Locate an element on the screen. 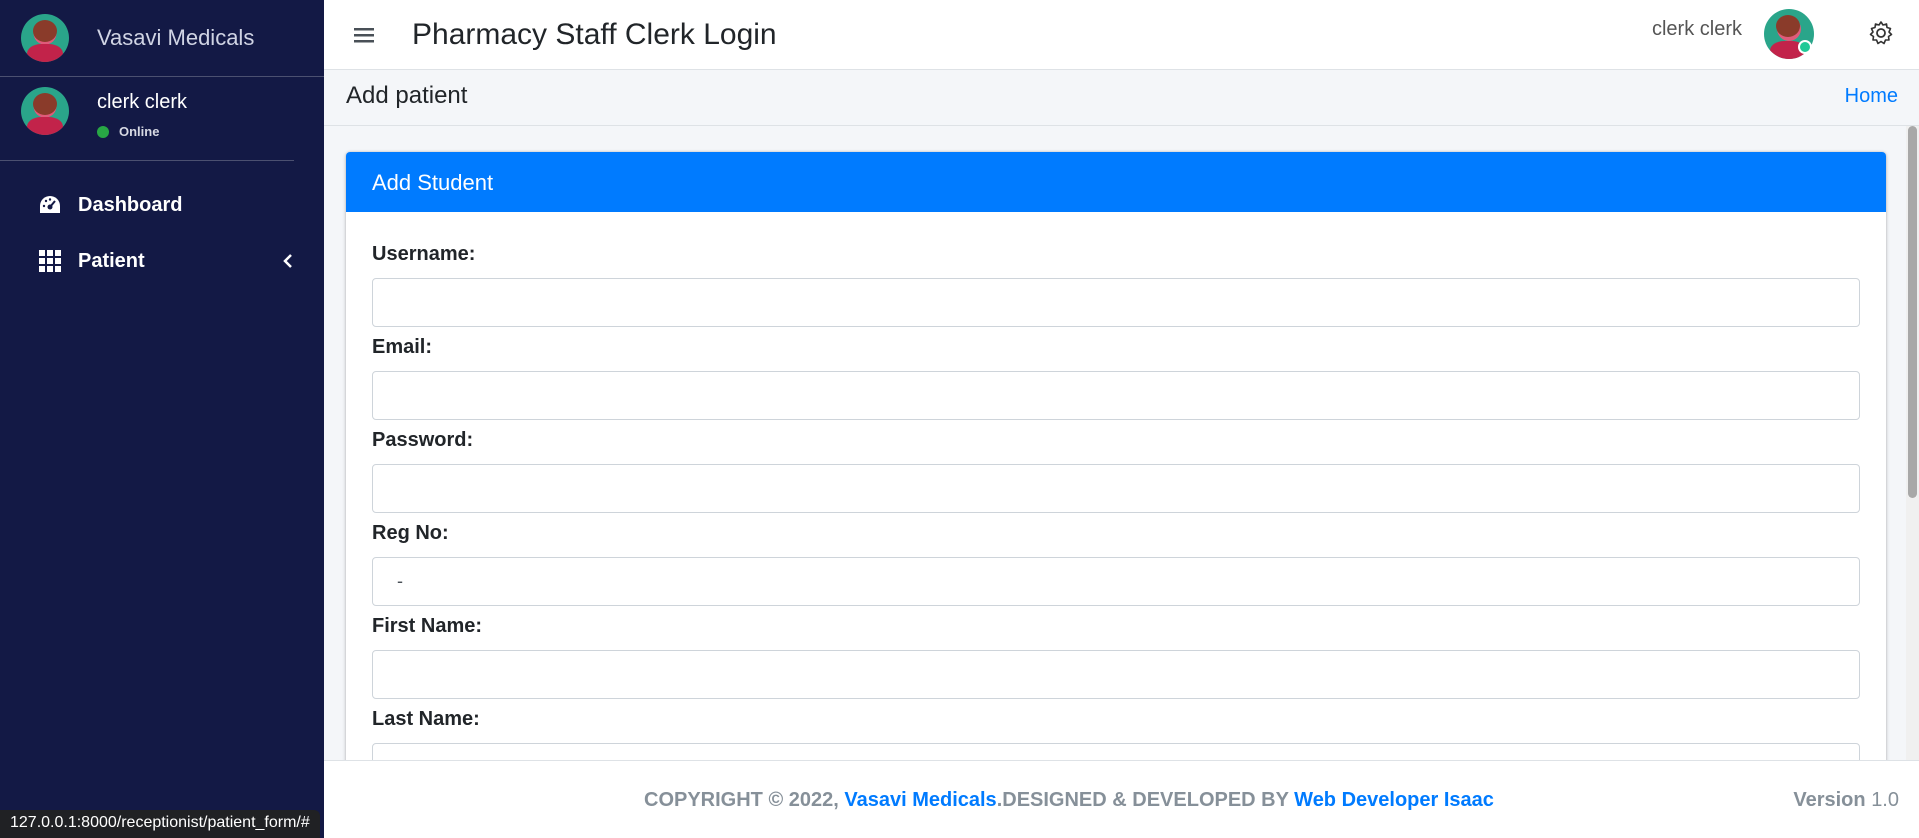  brand-link: Vasavi Medicals is located at coordinates (162, 38).